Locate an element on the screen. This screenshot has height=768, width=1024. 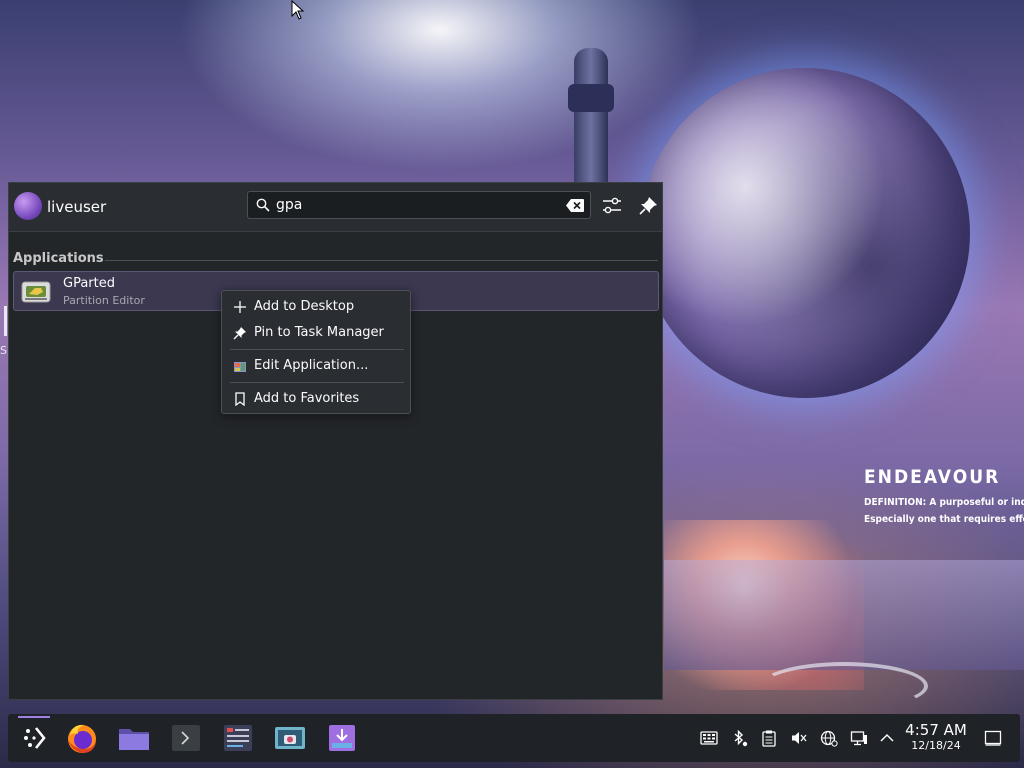
section-divider is located at coordinates (381, 260).